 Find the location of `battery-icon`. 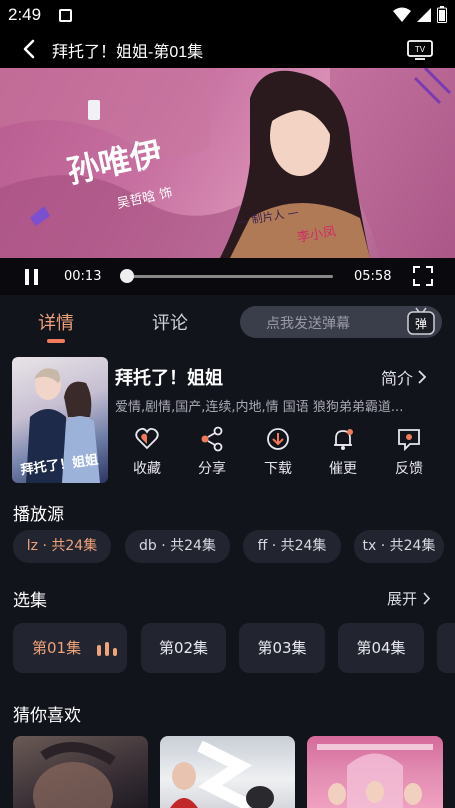

battery-icon is located at coordinates (442, 14).